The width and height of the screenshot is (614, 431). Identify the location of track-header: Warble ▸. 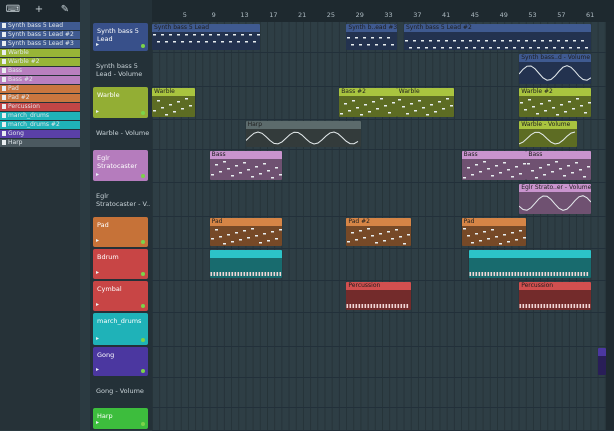
(120, 102).